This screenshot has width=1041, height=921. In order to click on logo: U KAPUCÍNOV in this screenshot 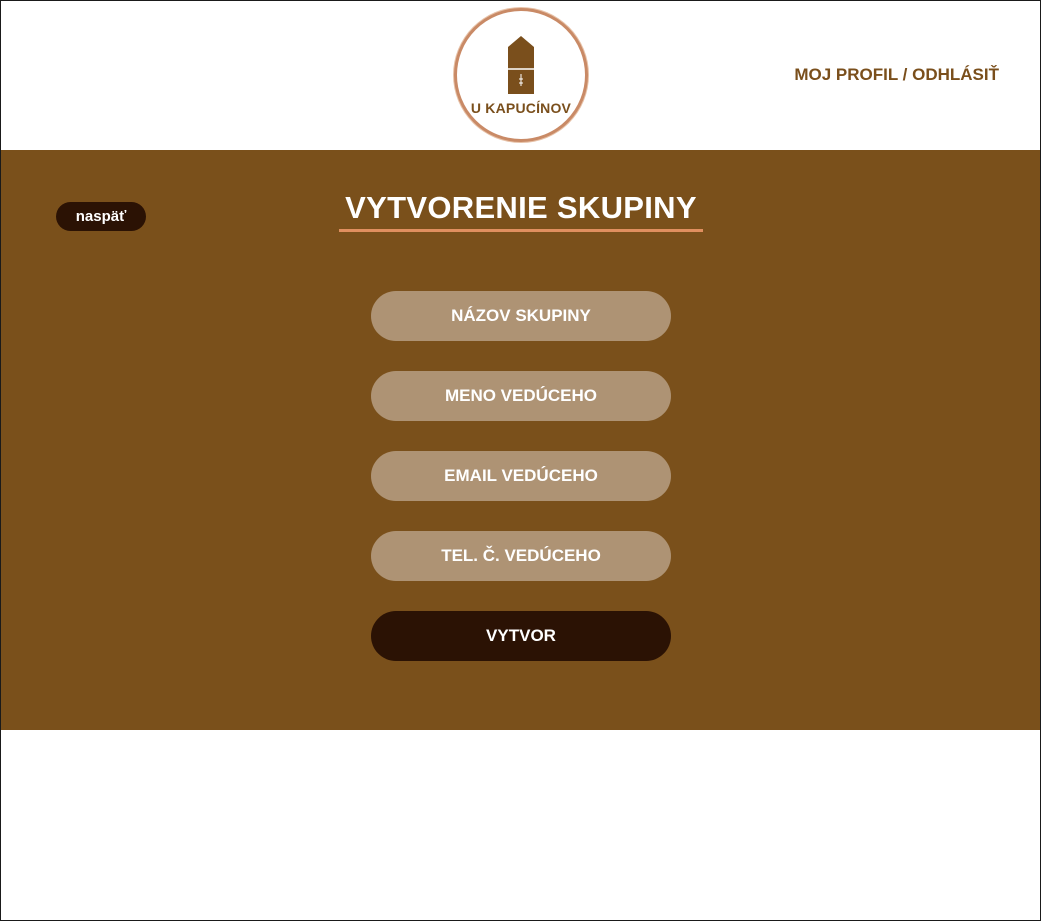, I will do `click(521, 75)`.